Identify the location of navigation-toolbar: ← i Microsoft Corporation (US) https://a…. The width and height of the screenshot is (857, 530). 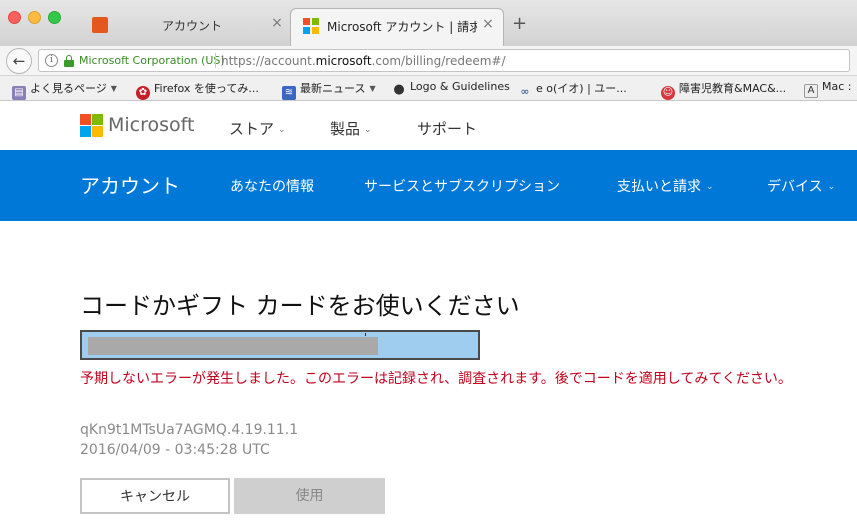
(428, 61).